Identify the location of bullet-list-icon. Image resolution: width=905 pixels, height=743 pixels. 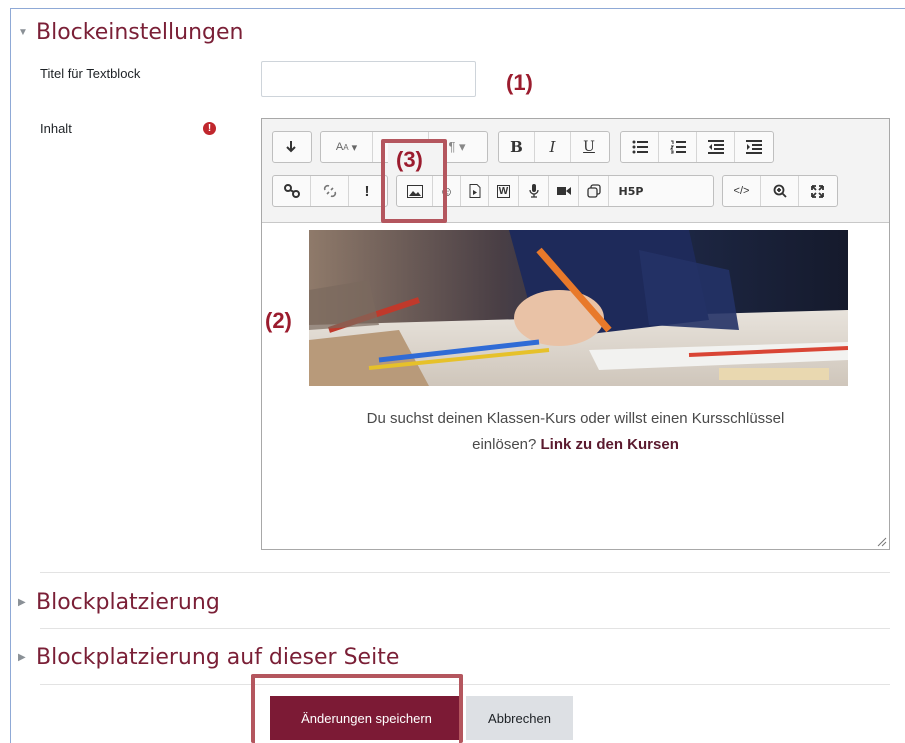
(640, 147).